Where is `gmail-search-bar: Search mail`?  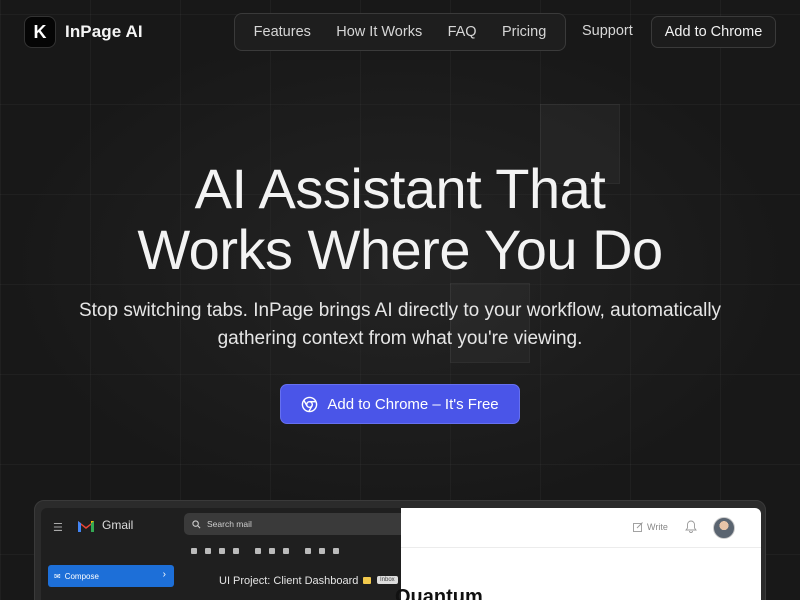 gmail-search-bar: Search mail is located at coordinates (296, 524).